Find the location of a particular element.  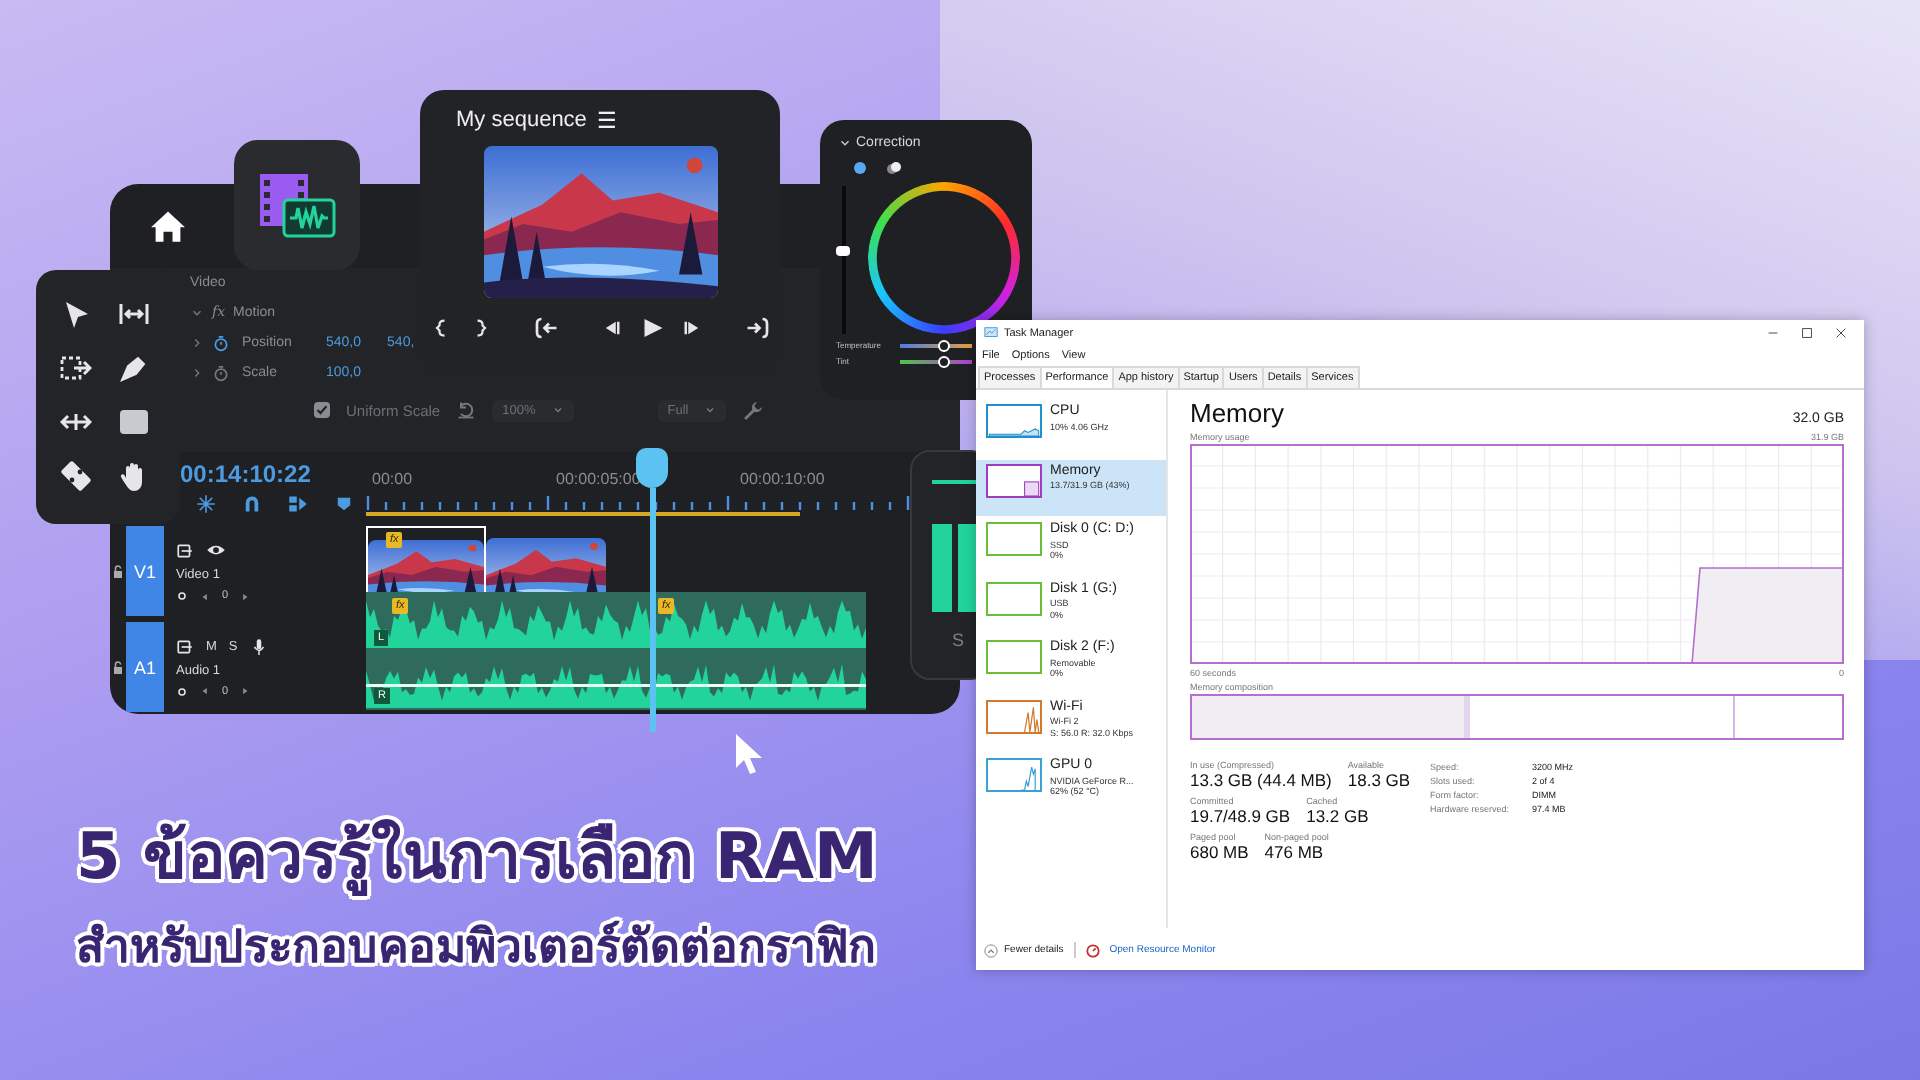

marker-icon is located at coordinates (344, 504).